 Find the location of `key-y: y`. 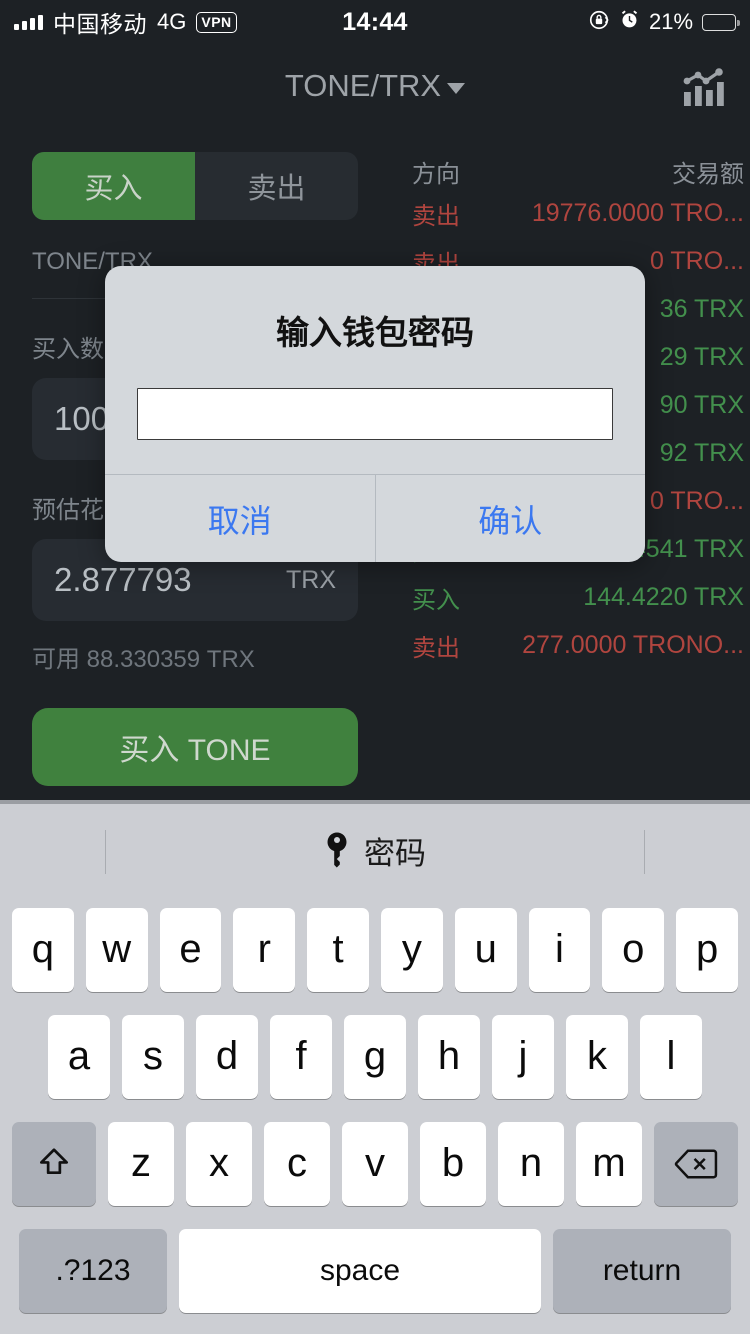

key-y: y is located at coordinates (412, 949).